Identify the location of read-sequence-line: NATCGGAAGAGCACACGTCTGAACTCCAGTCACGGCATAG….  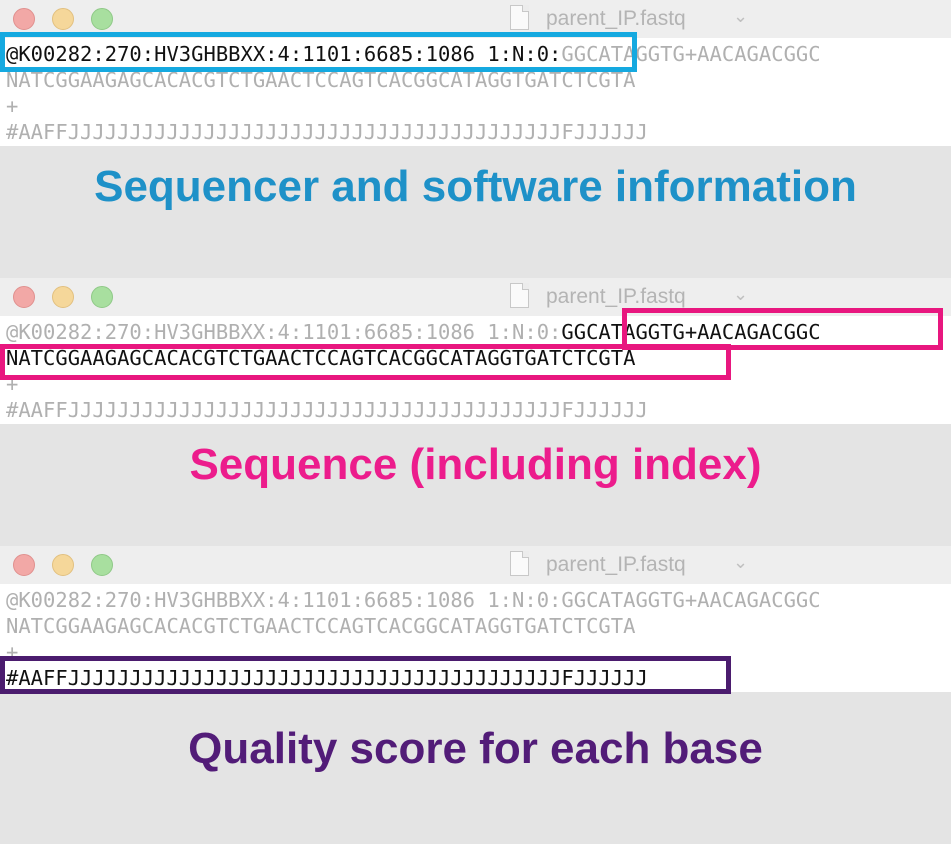
(321, 626).